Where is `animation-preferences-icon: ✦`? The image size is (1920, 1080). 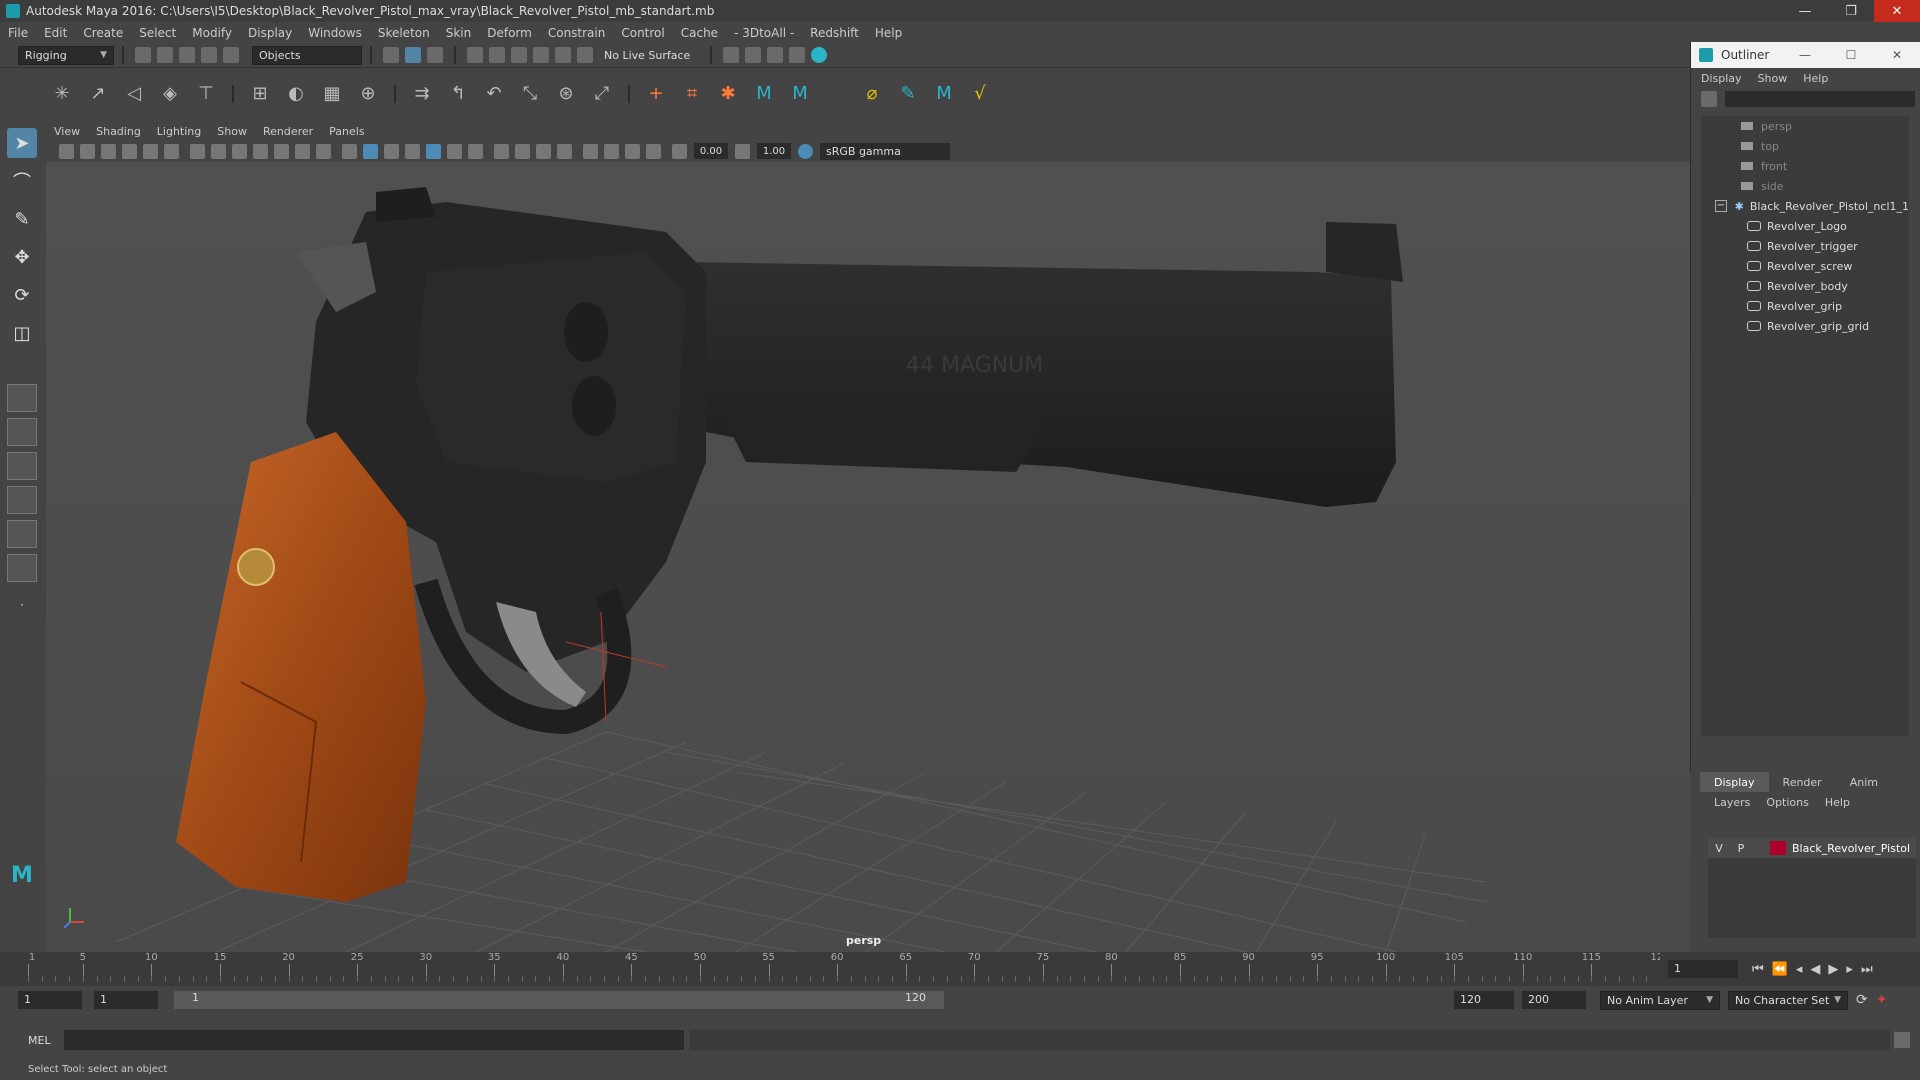
animation-preferences-icon: ✦ is located at coordinates (1882, 1000).